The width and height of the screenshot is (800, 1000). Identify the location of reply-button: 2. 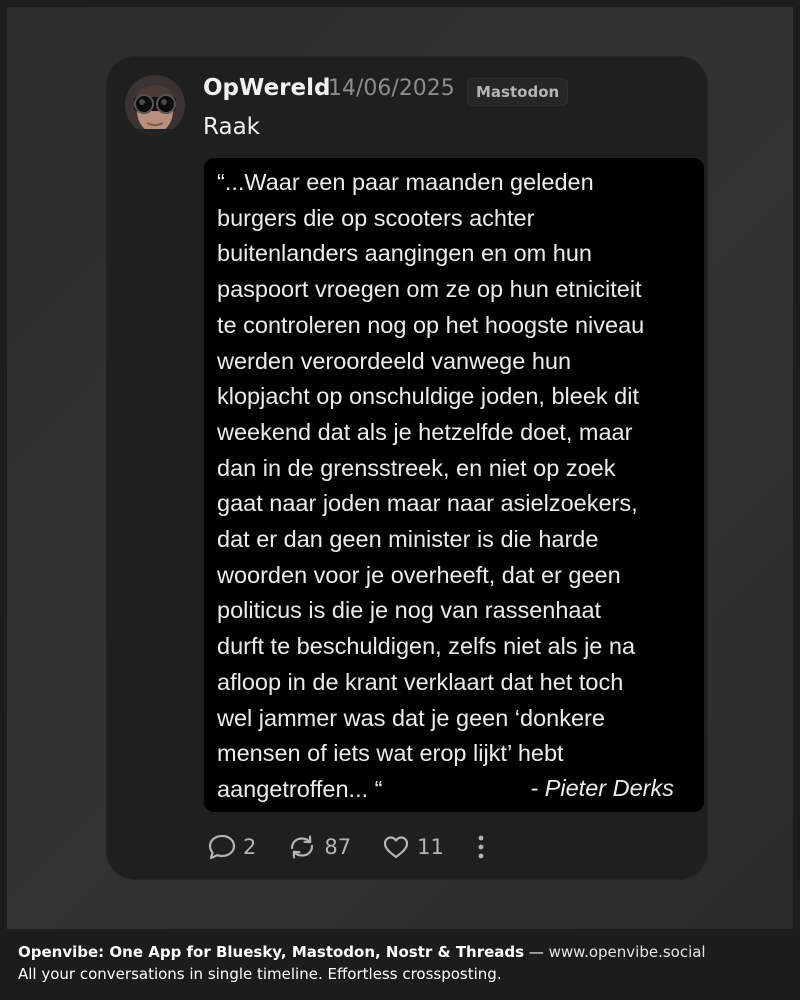
(231, 847).